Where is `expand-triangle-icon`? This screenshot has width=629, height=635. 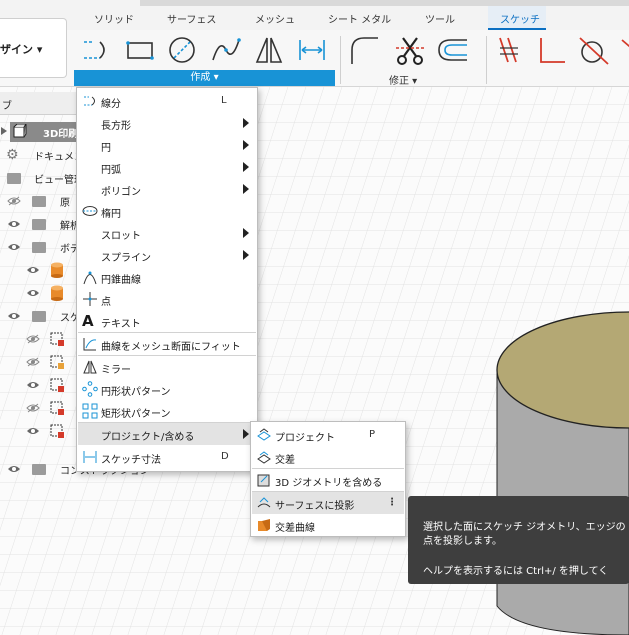
expand-triangle-icon is located at coordinates (4, 131).